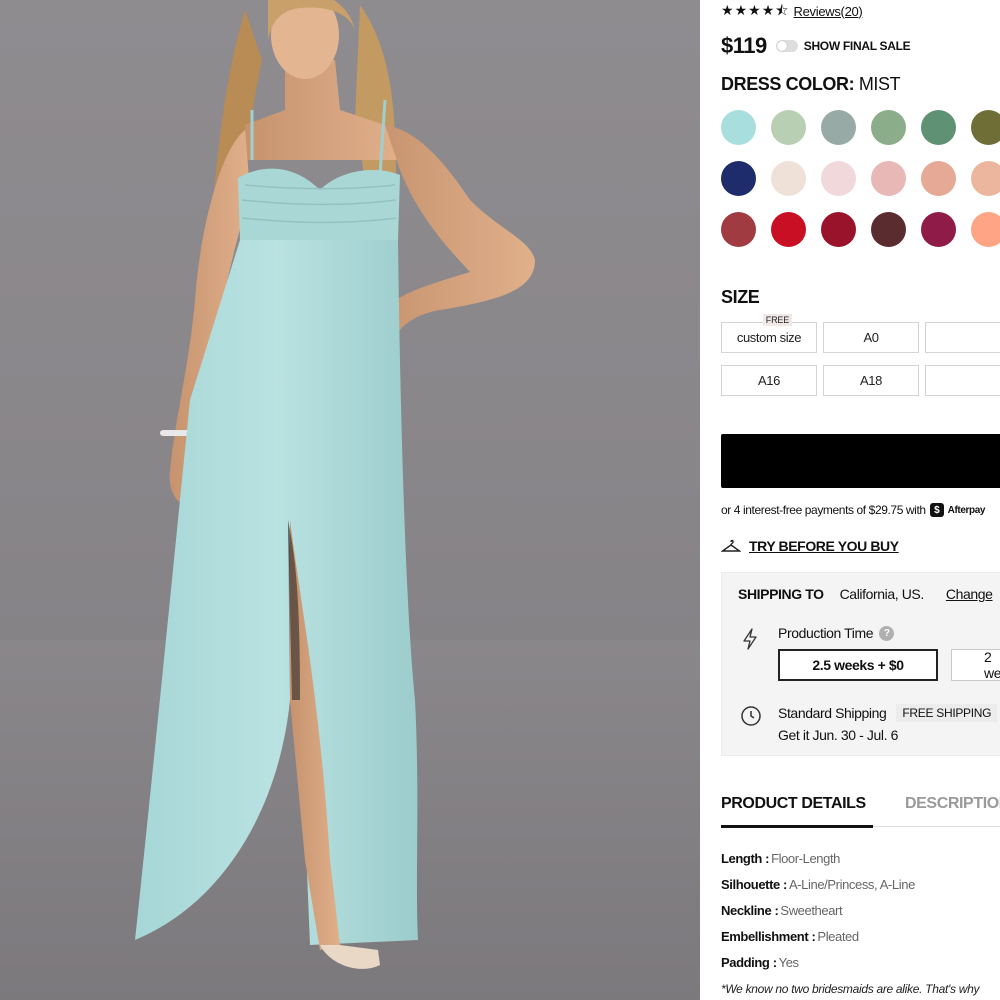 The width and height of the screenshot is (1000, 1000). I want to click on detail-value: Yes, so click(788, 962).